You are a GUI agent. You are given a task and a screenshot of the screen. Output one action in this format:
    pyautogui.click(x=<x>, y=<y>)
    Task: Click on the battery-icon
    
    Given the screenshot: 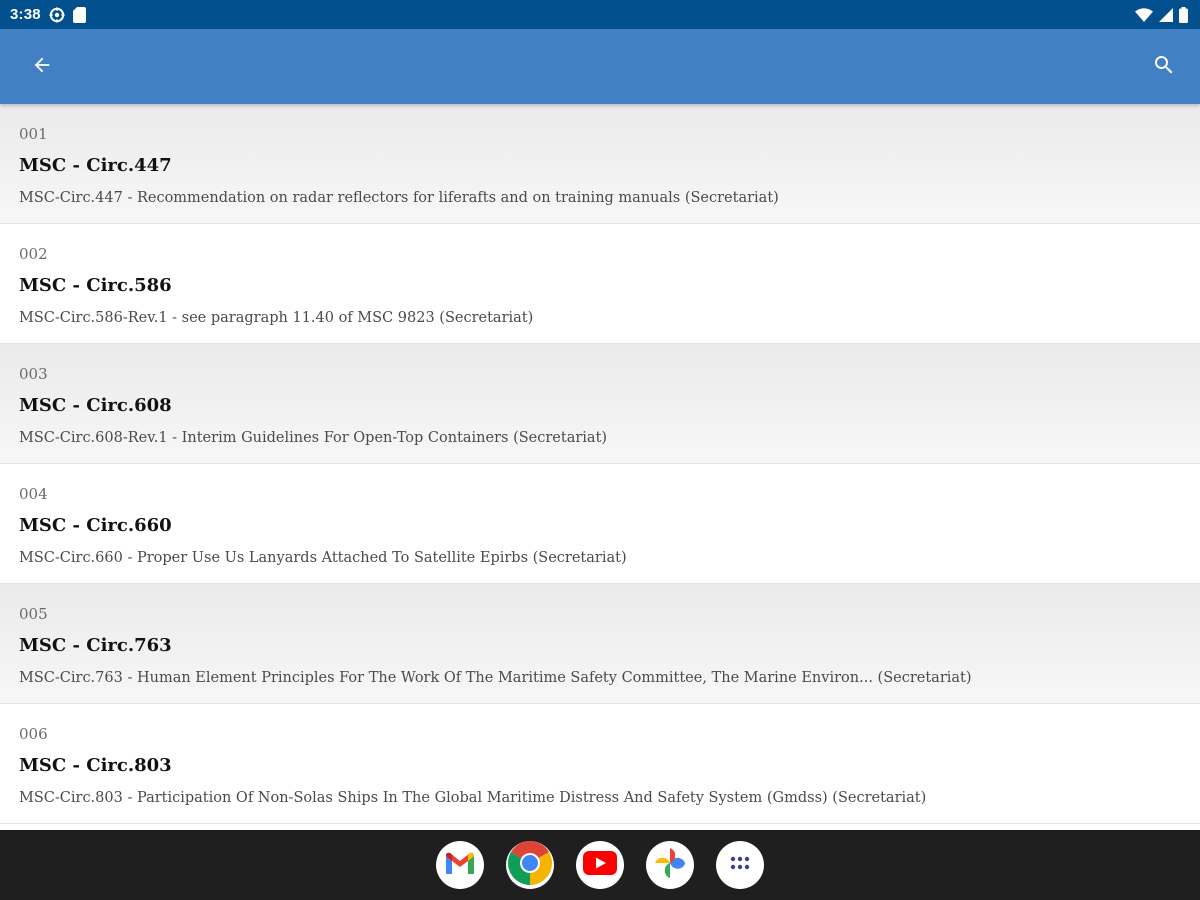 What is the action you would take?
    pyautogui.click(x=1183, y=14)
    